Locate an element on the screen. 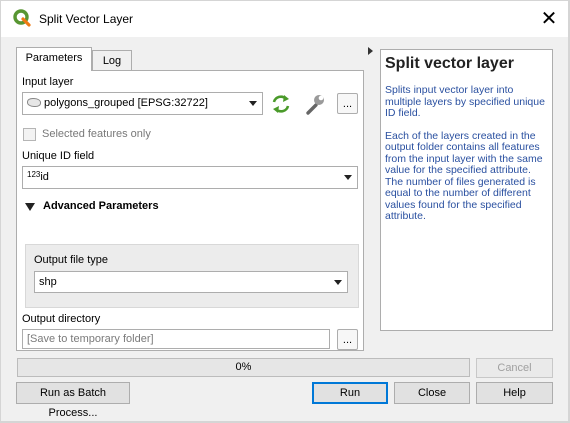 This screenshot has height=423, width=570. close-window-icon: ✕ is located at coordinates (549, 19).